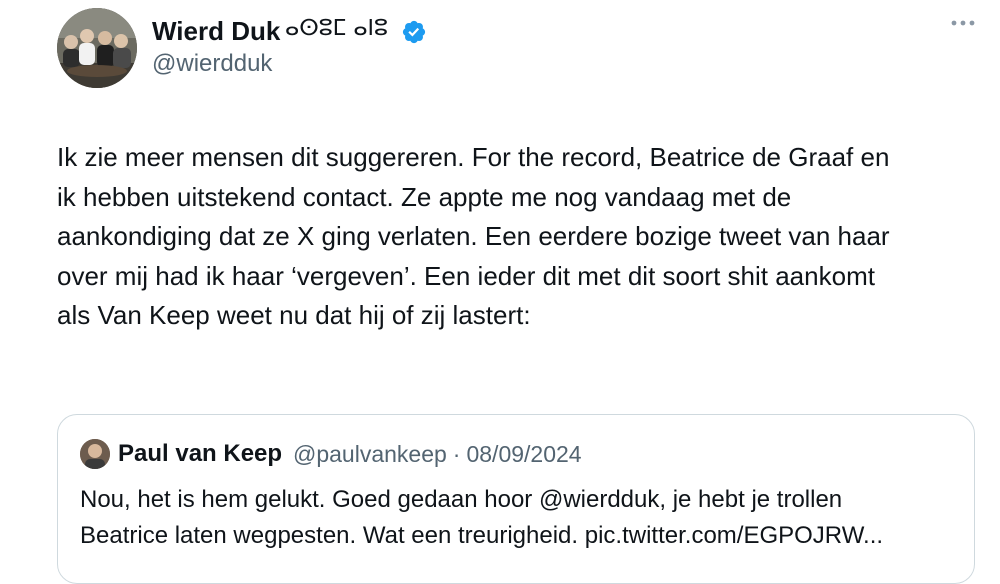  I want to click on author-name-script: ⴰⵙⵓⵎ ⴰⵏⵓ, so click(336, 28).